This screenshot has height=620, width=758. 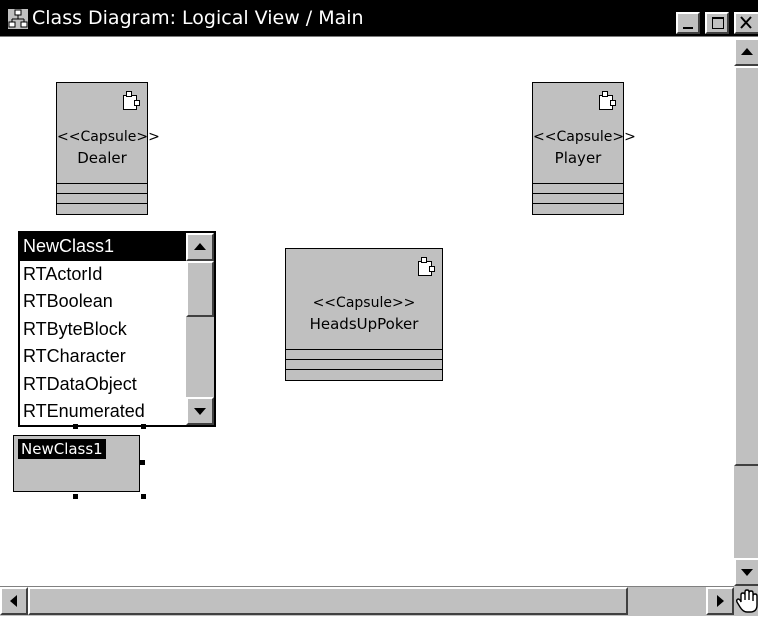 I want to click on minimize-icon, so click(x=688, y=28).